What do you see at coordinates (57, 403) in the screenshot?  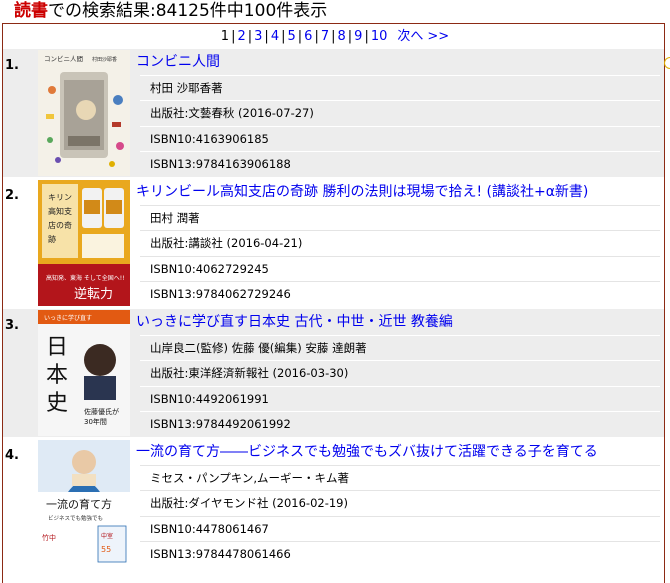 I see `svg-text: 史` at bounding box center [57, 403].